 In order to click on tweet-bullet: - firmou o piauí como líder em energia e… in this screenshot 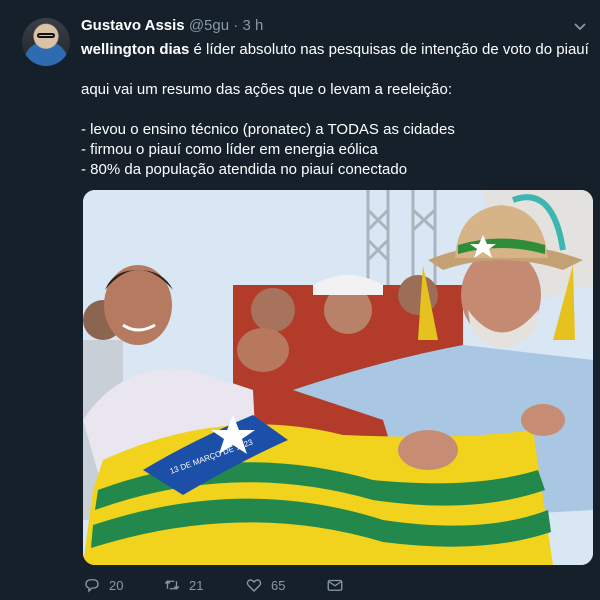, I will do `click(229, 149)`.